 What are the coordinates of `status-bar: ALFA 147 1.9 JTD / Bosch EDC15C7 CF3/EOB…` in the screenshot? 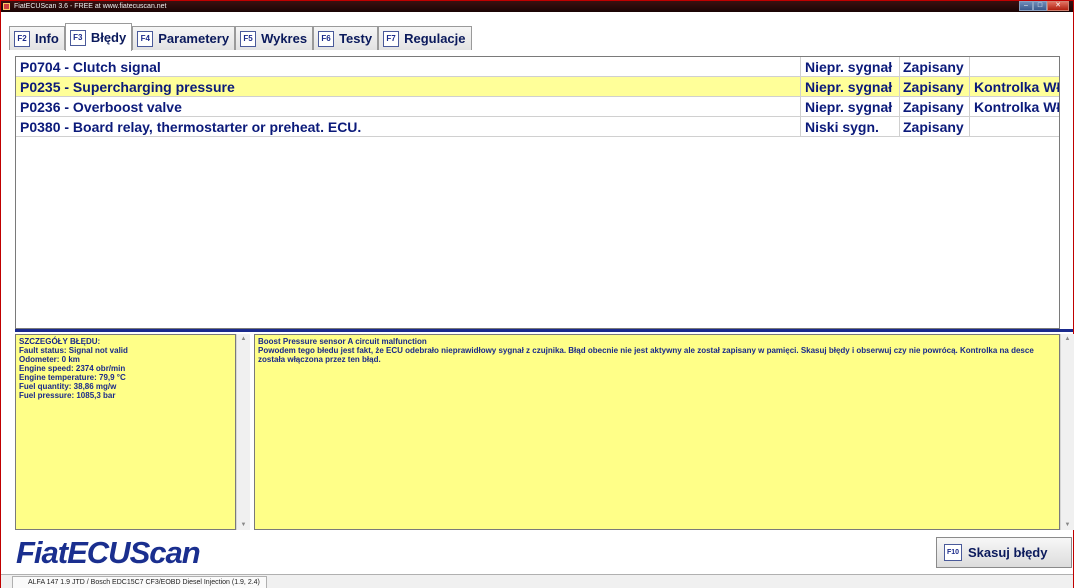 It's located at (537, 581).